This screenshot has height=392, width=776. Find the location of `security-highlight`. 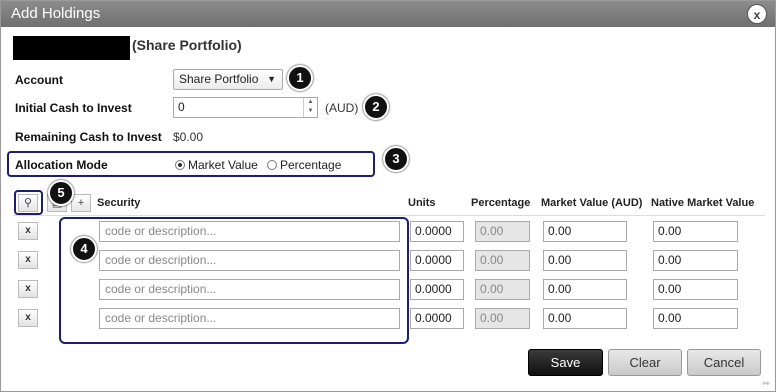

security-highlight is located at coordinates (234, 280).